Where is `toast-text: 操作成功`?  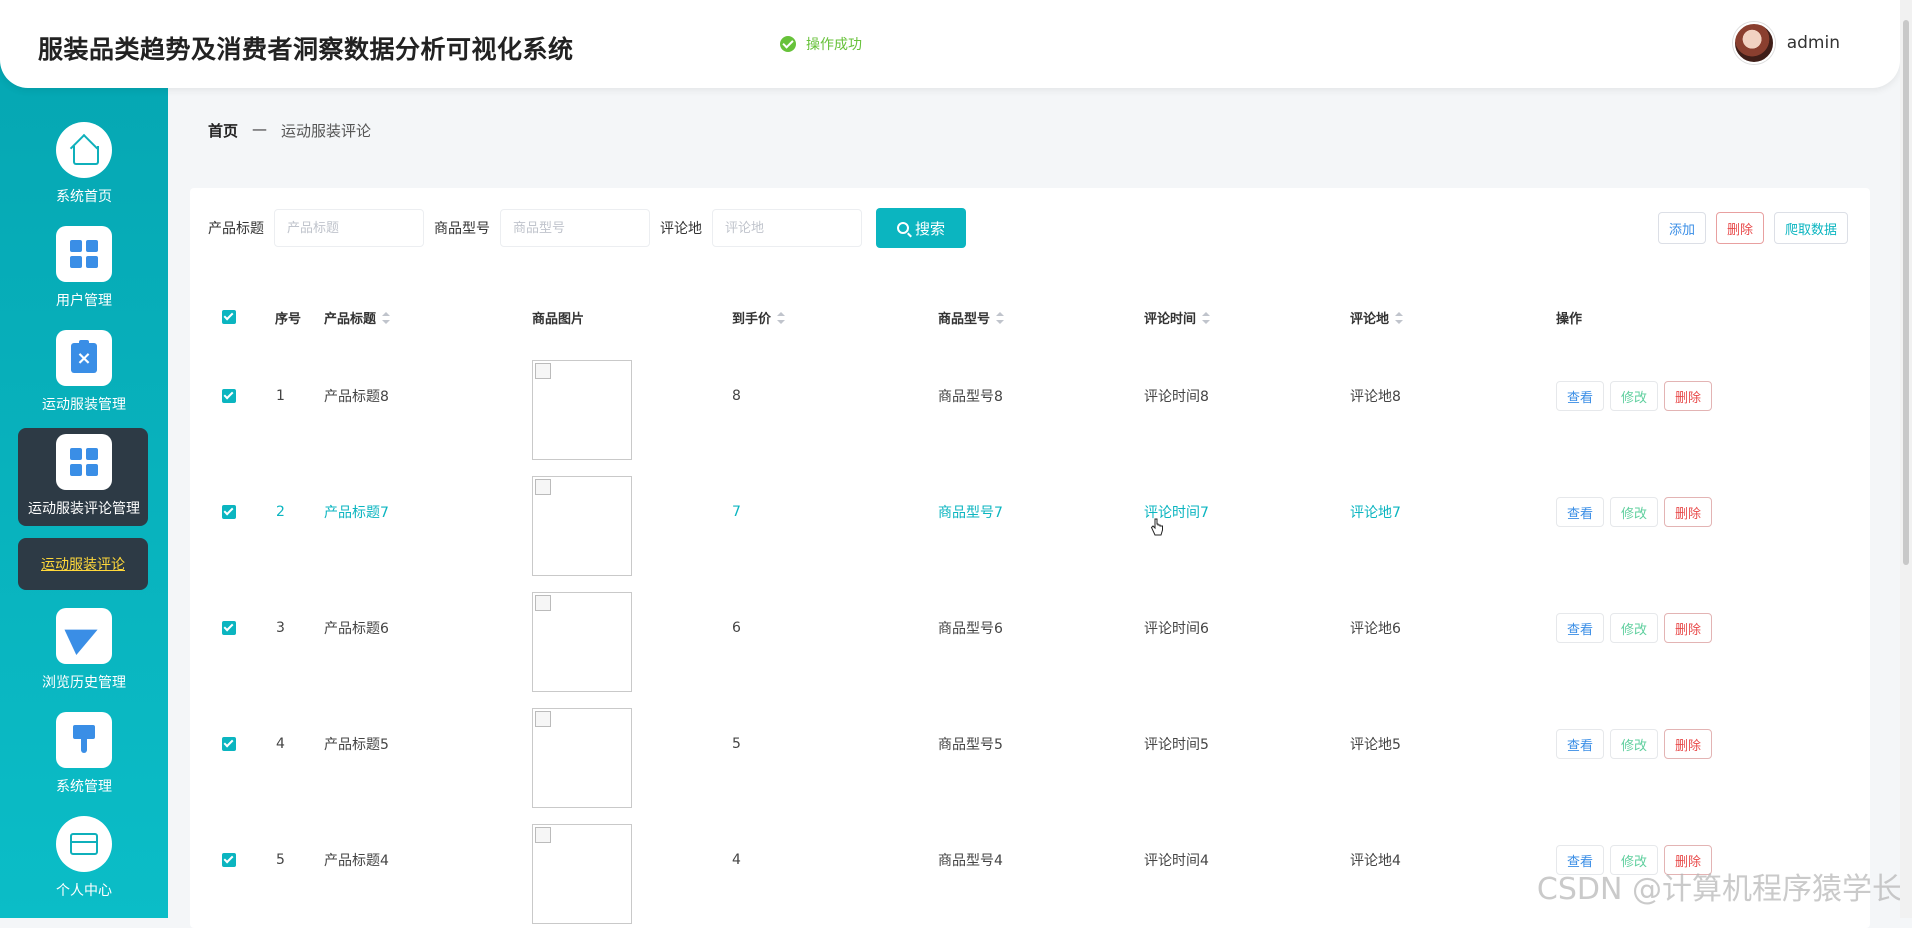
toast-text: 操作成功 is located at coordinates (834, 44).